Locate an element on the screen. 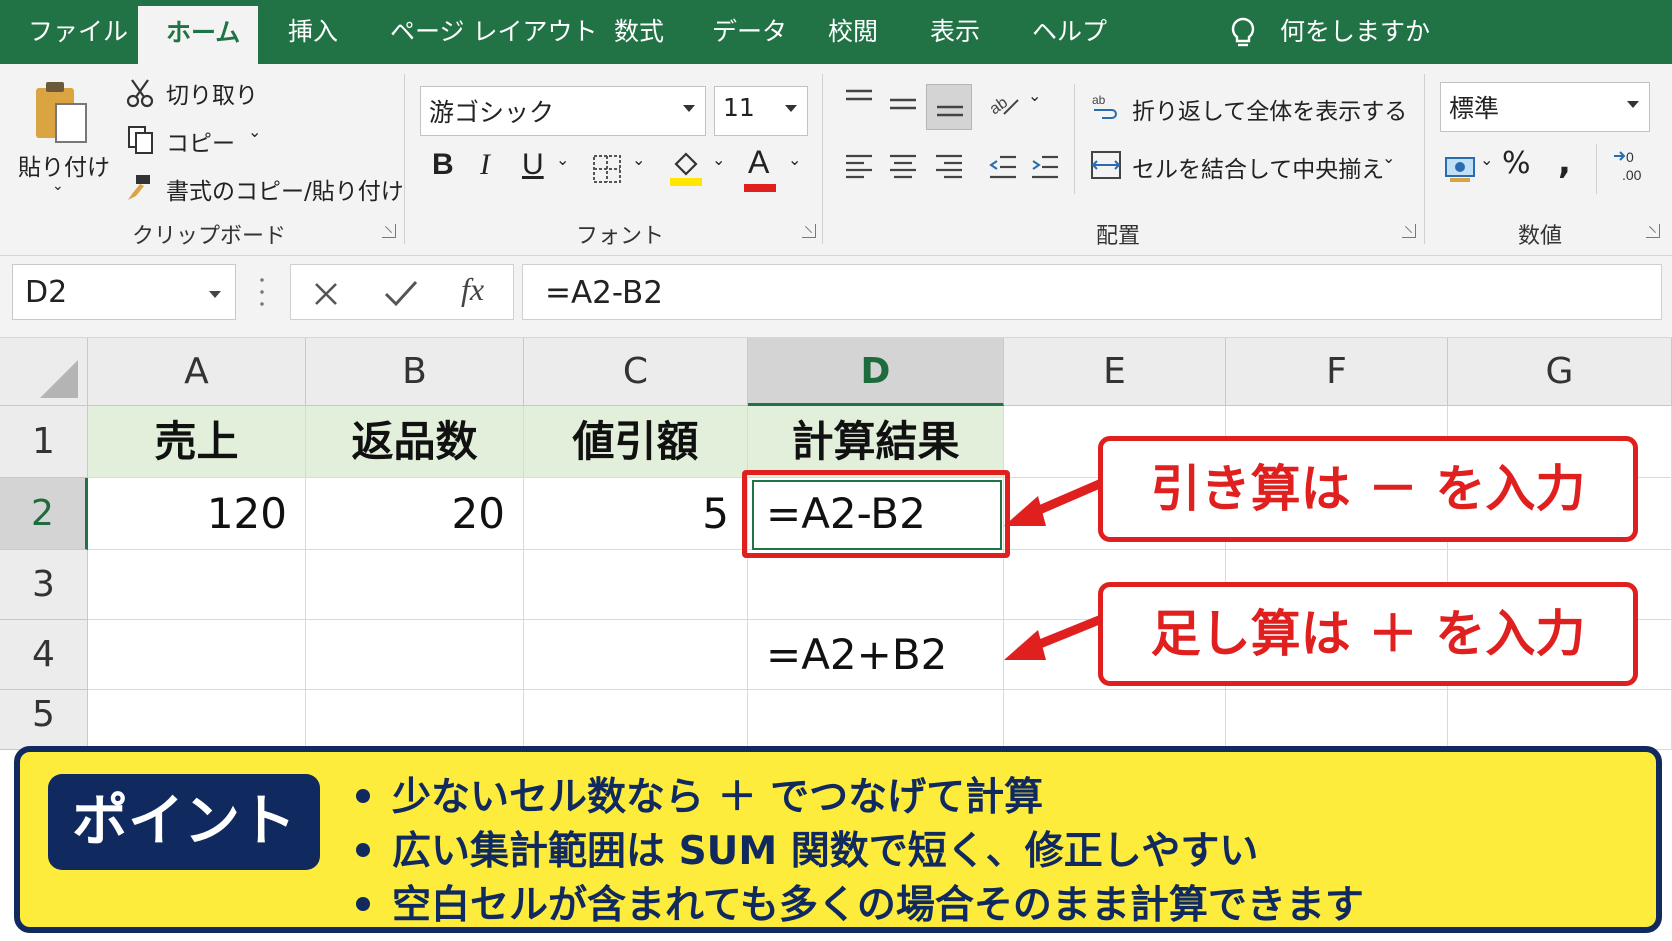 Image resolution: width=1672 pixels, height=941 pixels. orientation-dropdown-icon: ⌄ is located at coordinates (1034, 95).